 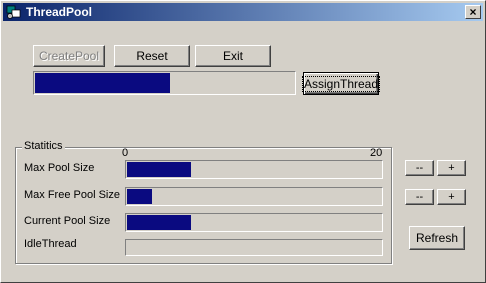 I want to click on idle-thread-label: IdleThread, so click(x=50, y=244).